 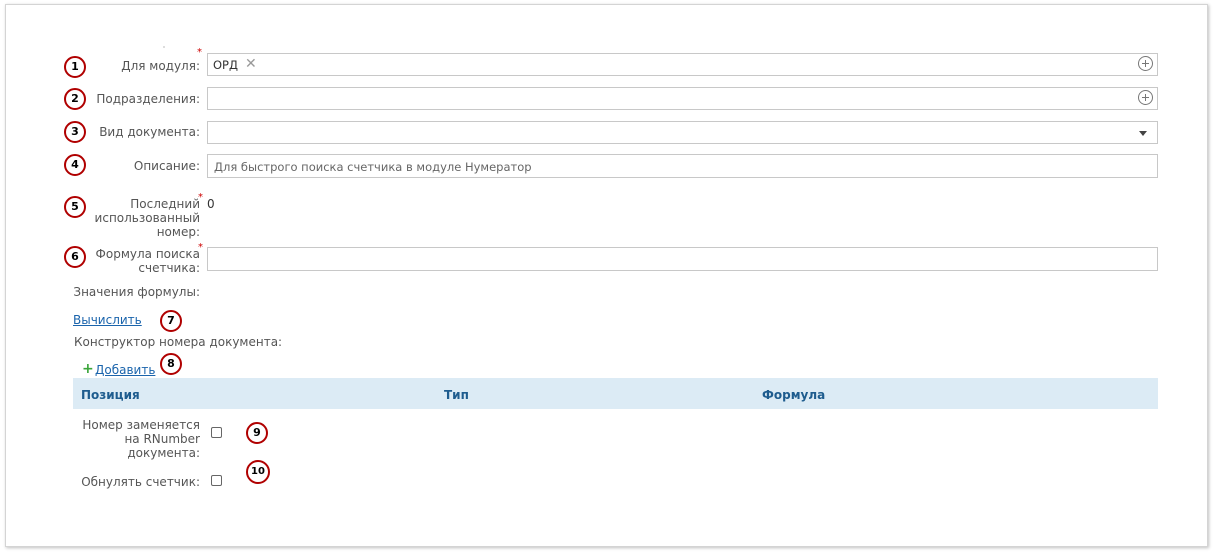 I want to click on plus-icon: +, so click(x=88, y=369).